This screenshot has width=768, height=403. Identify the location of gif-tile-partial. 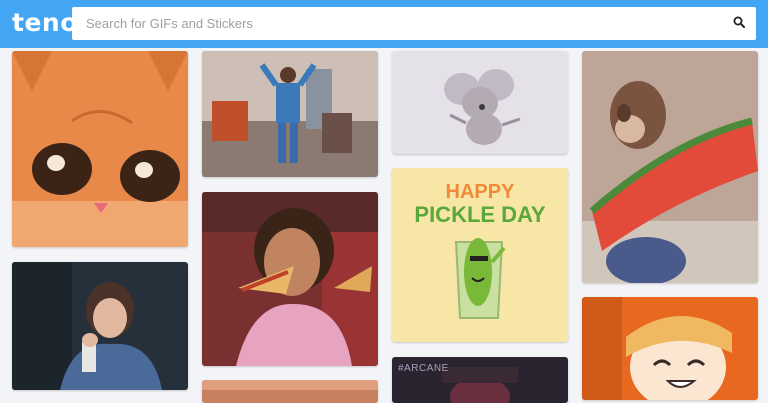
(290, 391).